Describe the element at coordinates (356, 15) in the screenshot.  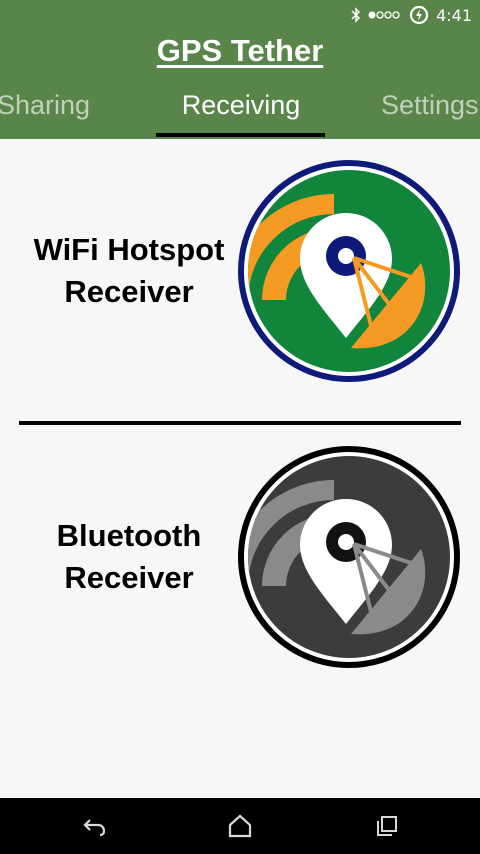
I see `bluetooth-icon` at that location.